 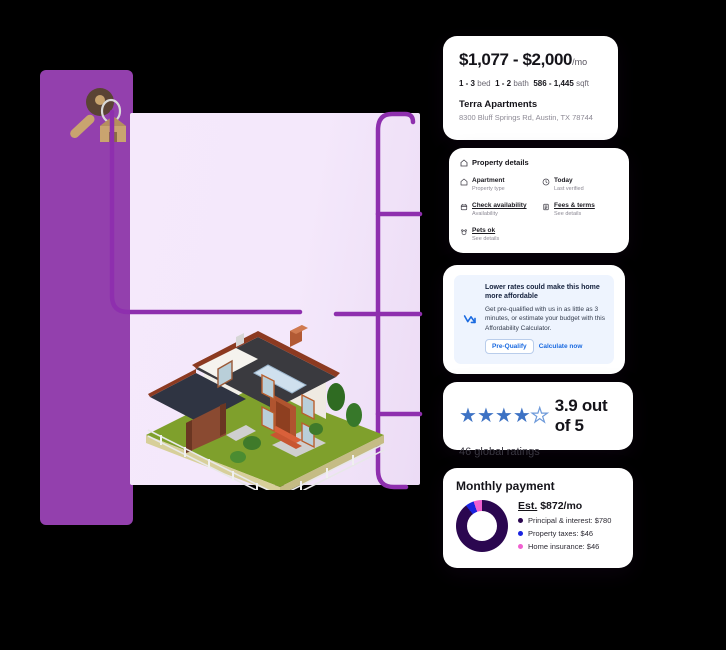 I want to click on sqft-label: sqft, so click(x=582, y=83).